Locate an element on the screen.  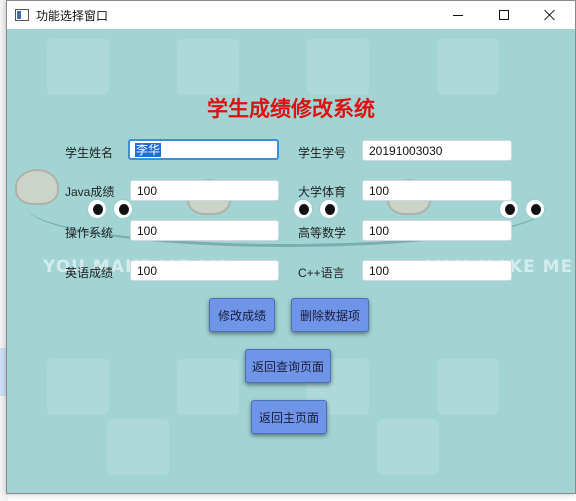
os-score-input: 100 is located at coordinates (204, 230).